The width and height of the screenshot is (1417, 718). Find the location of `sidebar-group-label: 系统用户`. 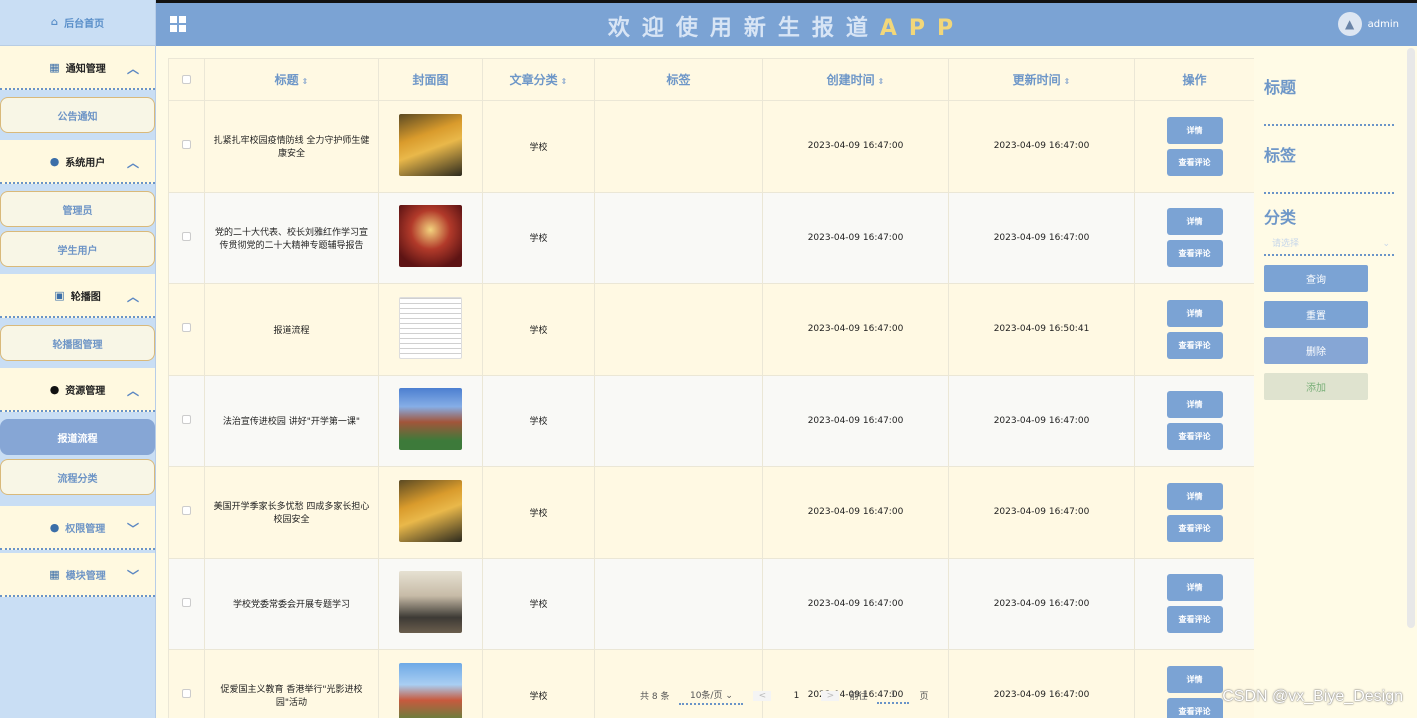

sidebar-group-label: 系统用户 is located at coordinates (85, 163).